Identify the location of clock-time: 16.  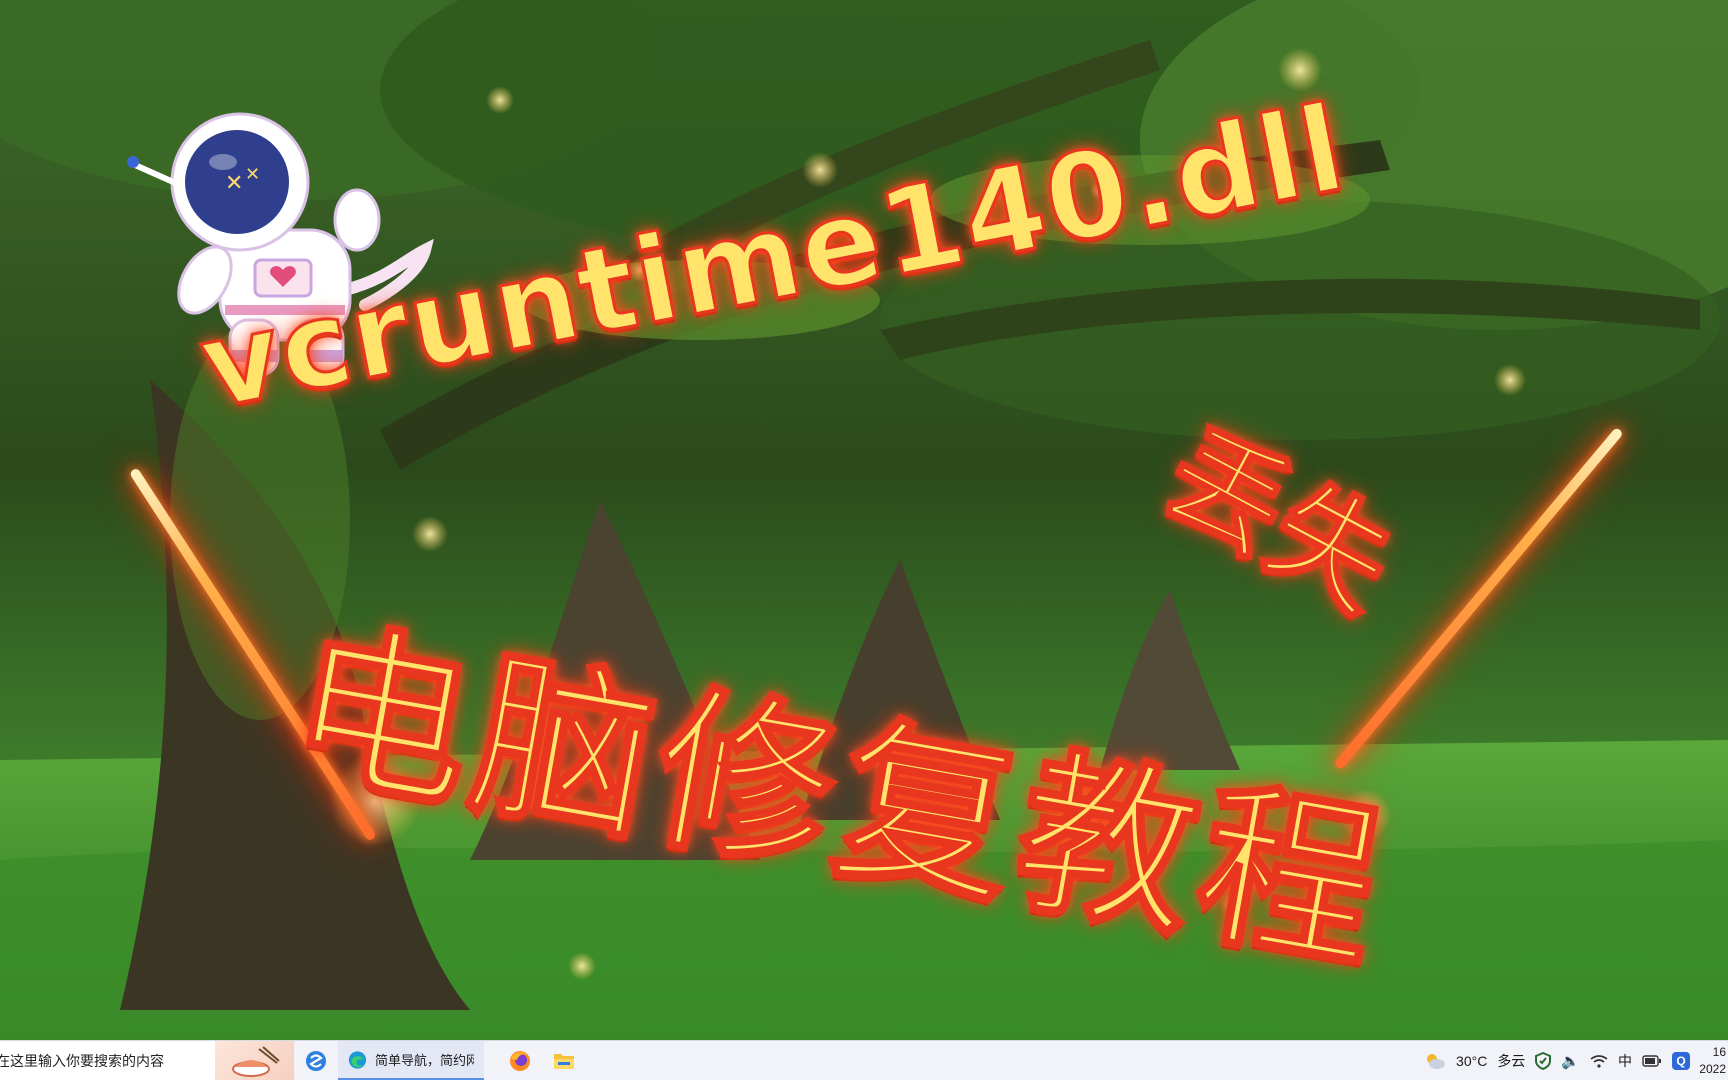
(1719, 1052).